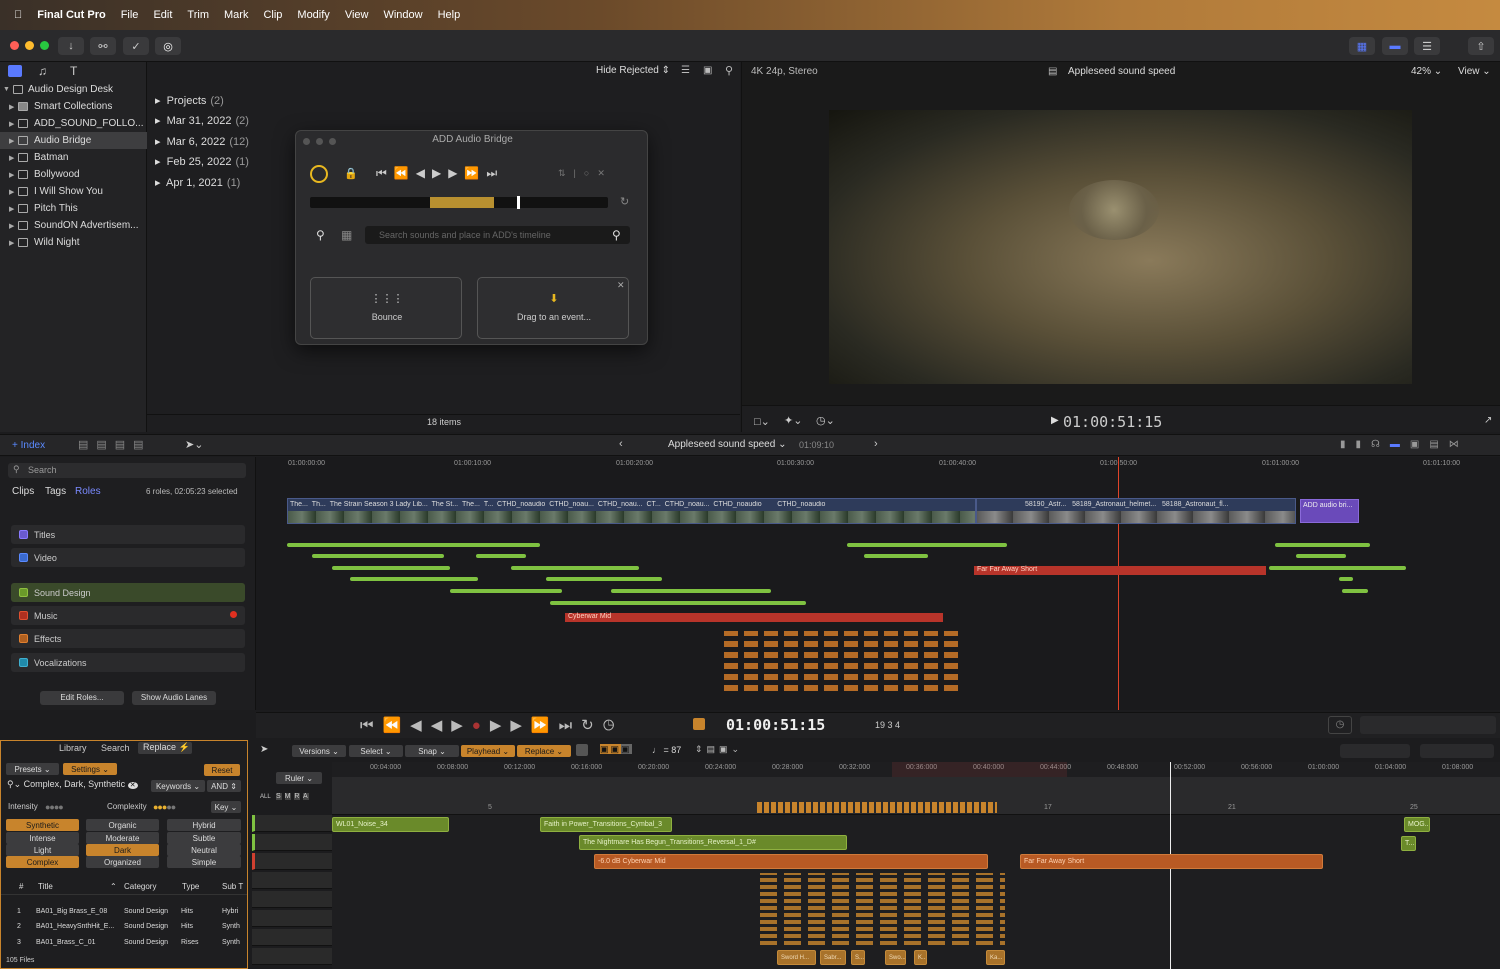 Image resolution: width=1500 pixels, height=969 pixels. I want to click on role-effects: Effects, so click(128, 638).